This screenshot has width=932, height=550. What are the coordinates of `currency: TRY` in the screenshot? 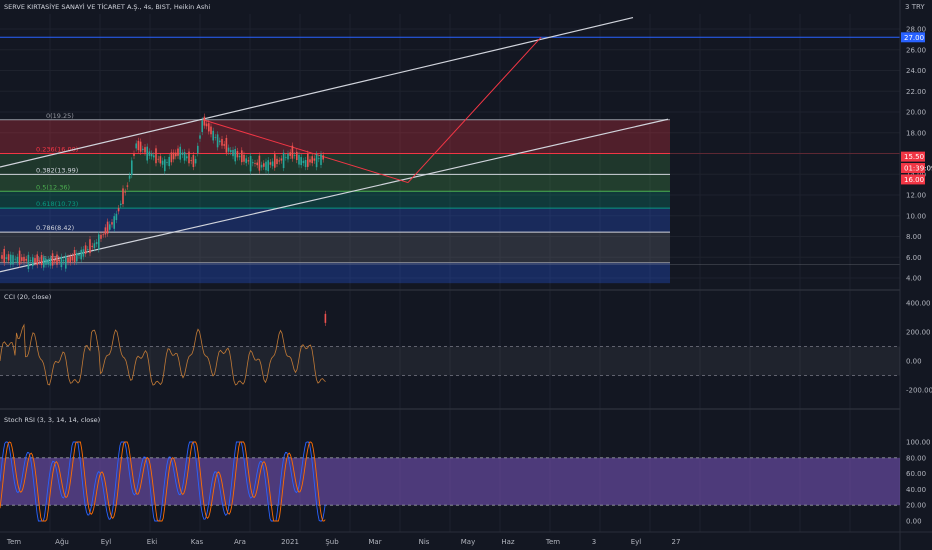 It's located at (918, 7).